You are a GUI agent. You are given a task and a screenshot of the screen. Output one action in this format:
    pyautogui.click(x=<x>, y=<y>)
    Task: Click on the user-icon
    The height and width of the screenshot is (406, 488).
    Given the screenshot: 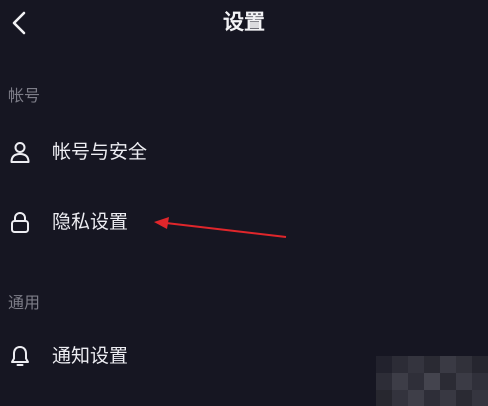 What is the action you would take?
    pyautogui.click(x=20, y=152)
    